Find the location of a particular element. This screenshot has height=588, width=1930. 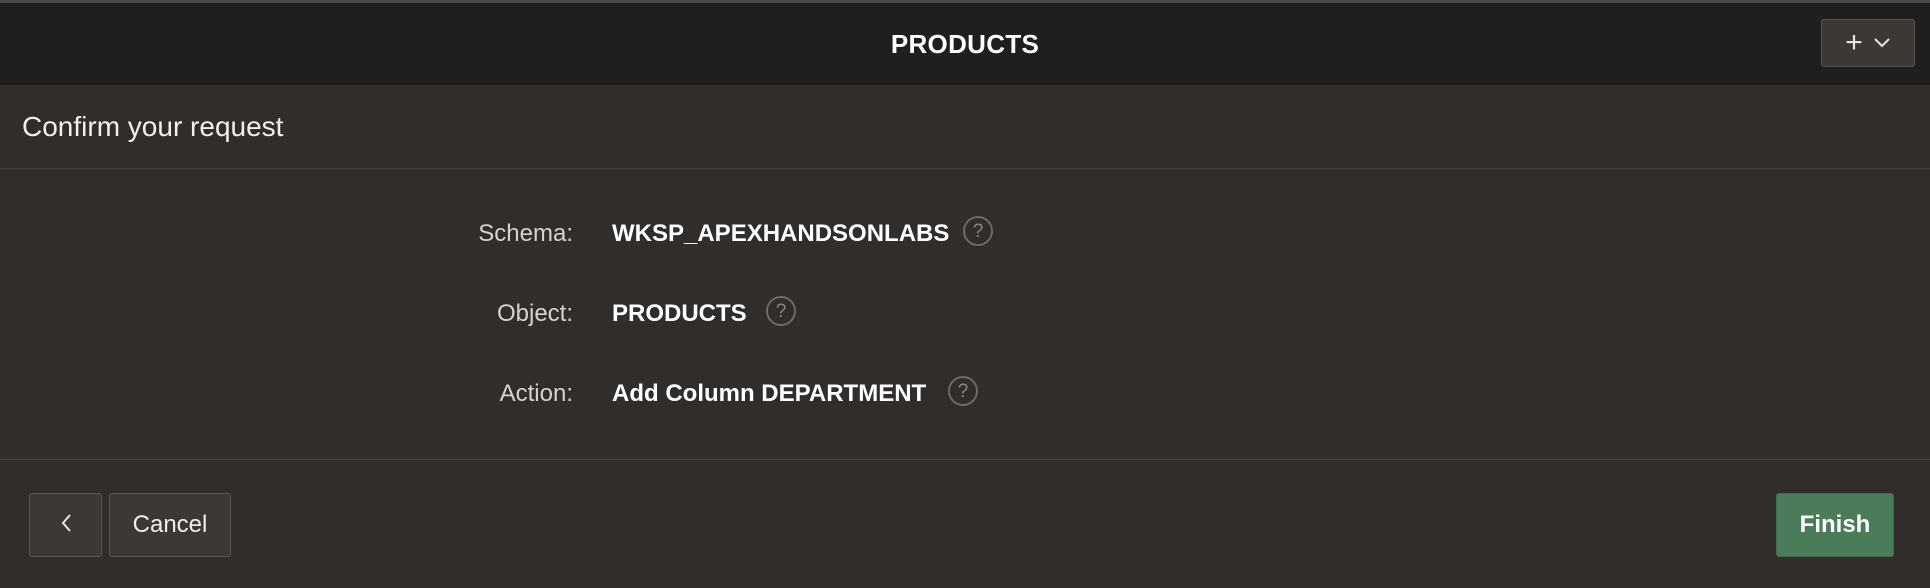

finish-button: Finish is located at coordinates (1835, 525).